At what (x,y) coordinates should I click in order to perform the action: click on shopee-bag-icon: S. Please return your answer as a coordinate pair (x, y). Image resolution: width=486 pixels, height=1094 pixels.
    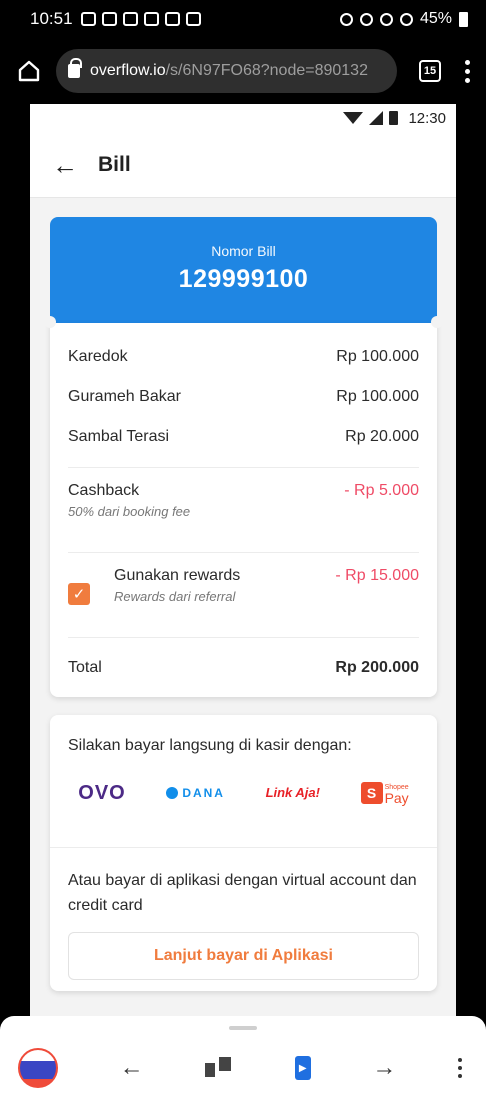
    Looking at the image, I should click on (371, 793).